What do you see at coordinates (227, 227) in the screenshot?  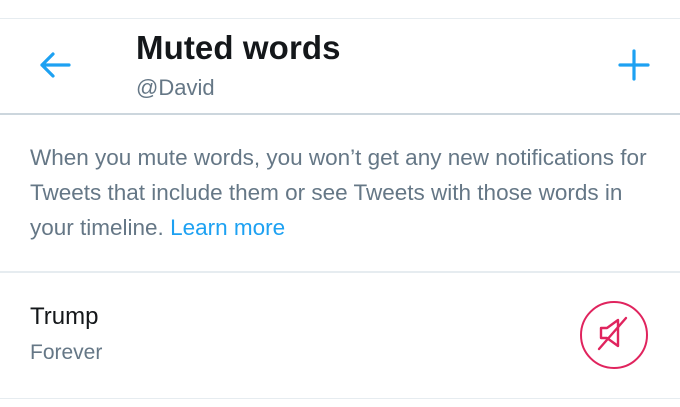 I see `learn-more-link: Learn more` at bounding box center [227, 227].